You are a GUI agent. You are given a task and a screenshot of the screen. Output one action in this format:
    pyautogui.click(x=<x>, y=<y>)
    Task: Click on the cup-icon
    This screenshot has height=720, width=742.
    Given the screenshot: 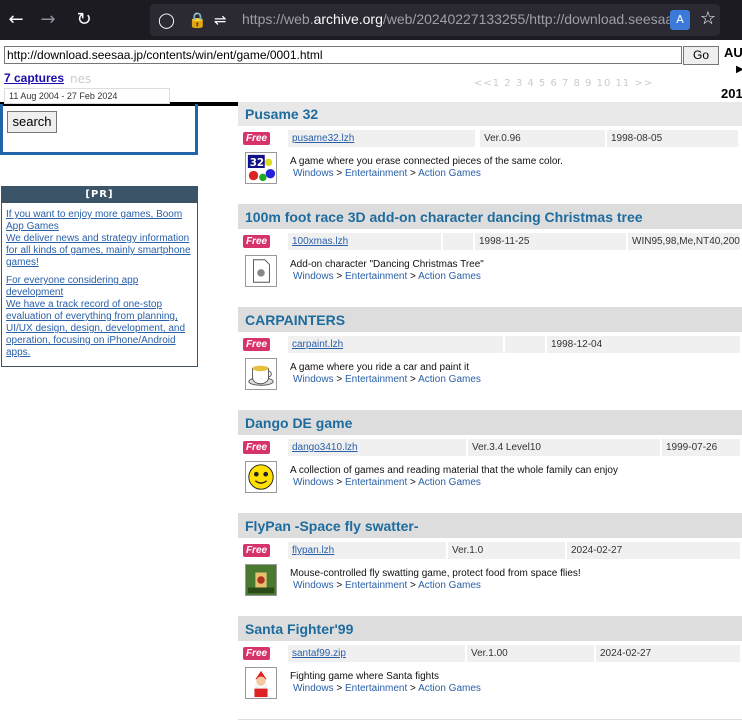 What is the action you would take?
    pyautogui.click(x=261, y=374)
    